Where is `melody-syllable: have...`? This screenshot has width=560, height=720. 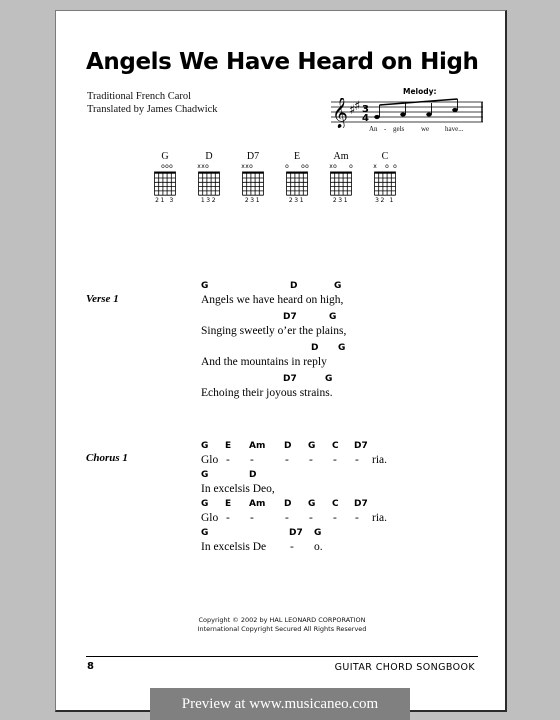 melody-syllable: have... is located at coordinates (454, 129).